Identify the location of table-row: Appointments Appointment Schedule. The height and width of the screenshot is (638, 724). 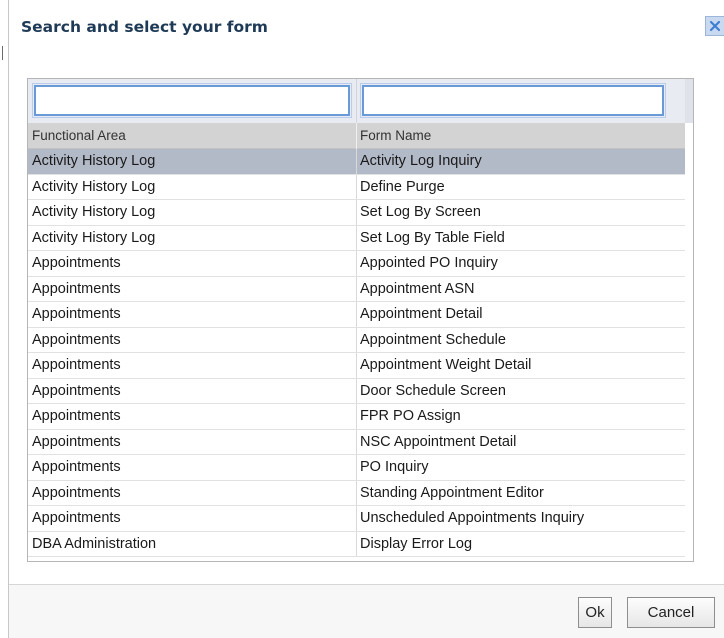
(356, 340).